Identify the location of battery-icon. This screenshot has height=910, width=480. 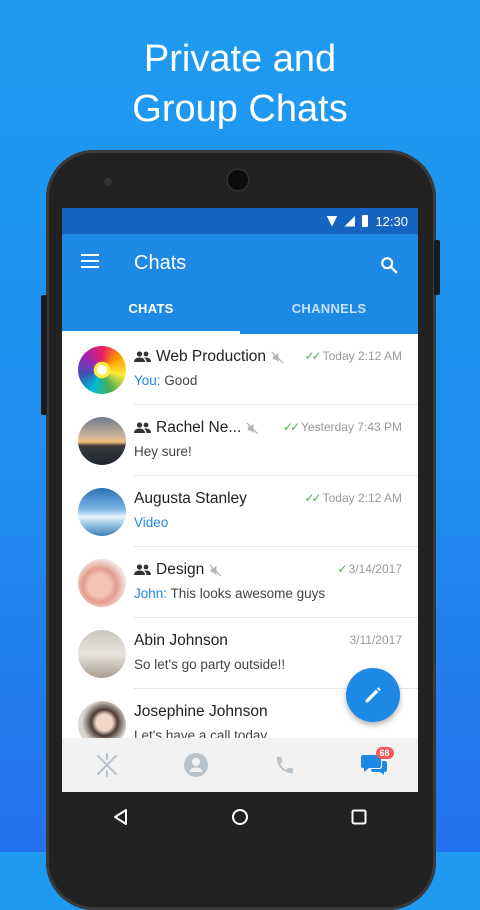
(365, 221).